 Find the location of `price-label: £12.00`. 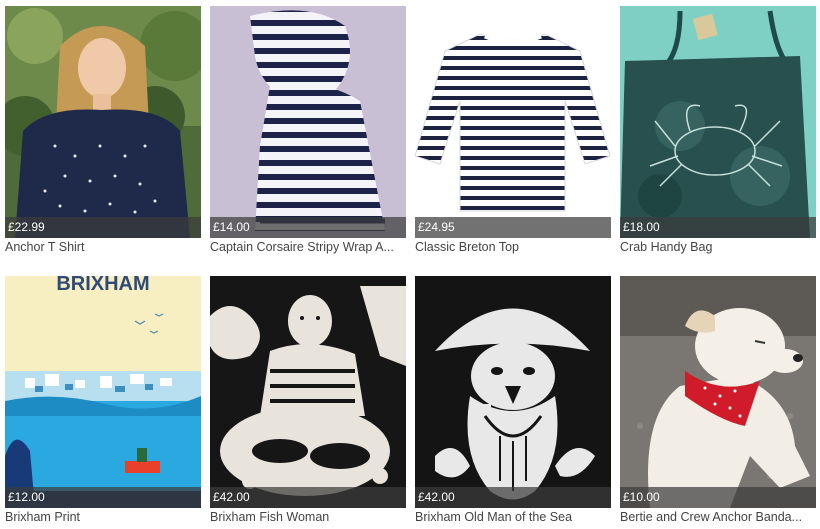

price-label: £12.00 is located at coordinates (103, 497).